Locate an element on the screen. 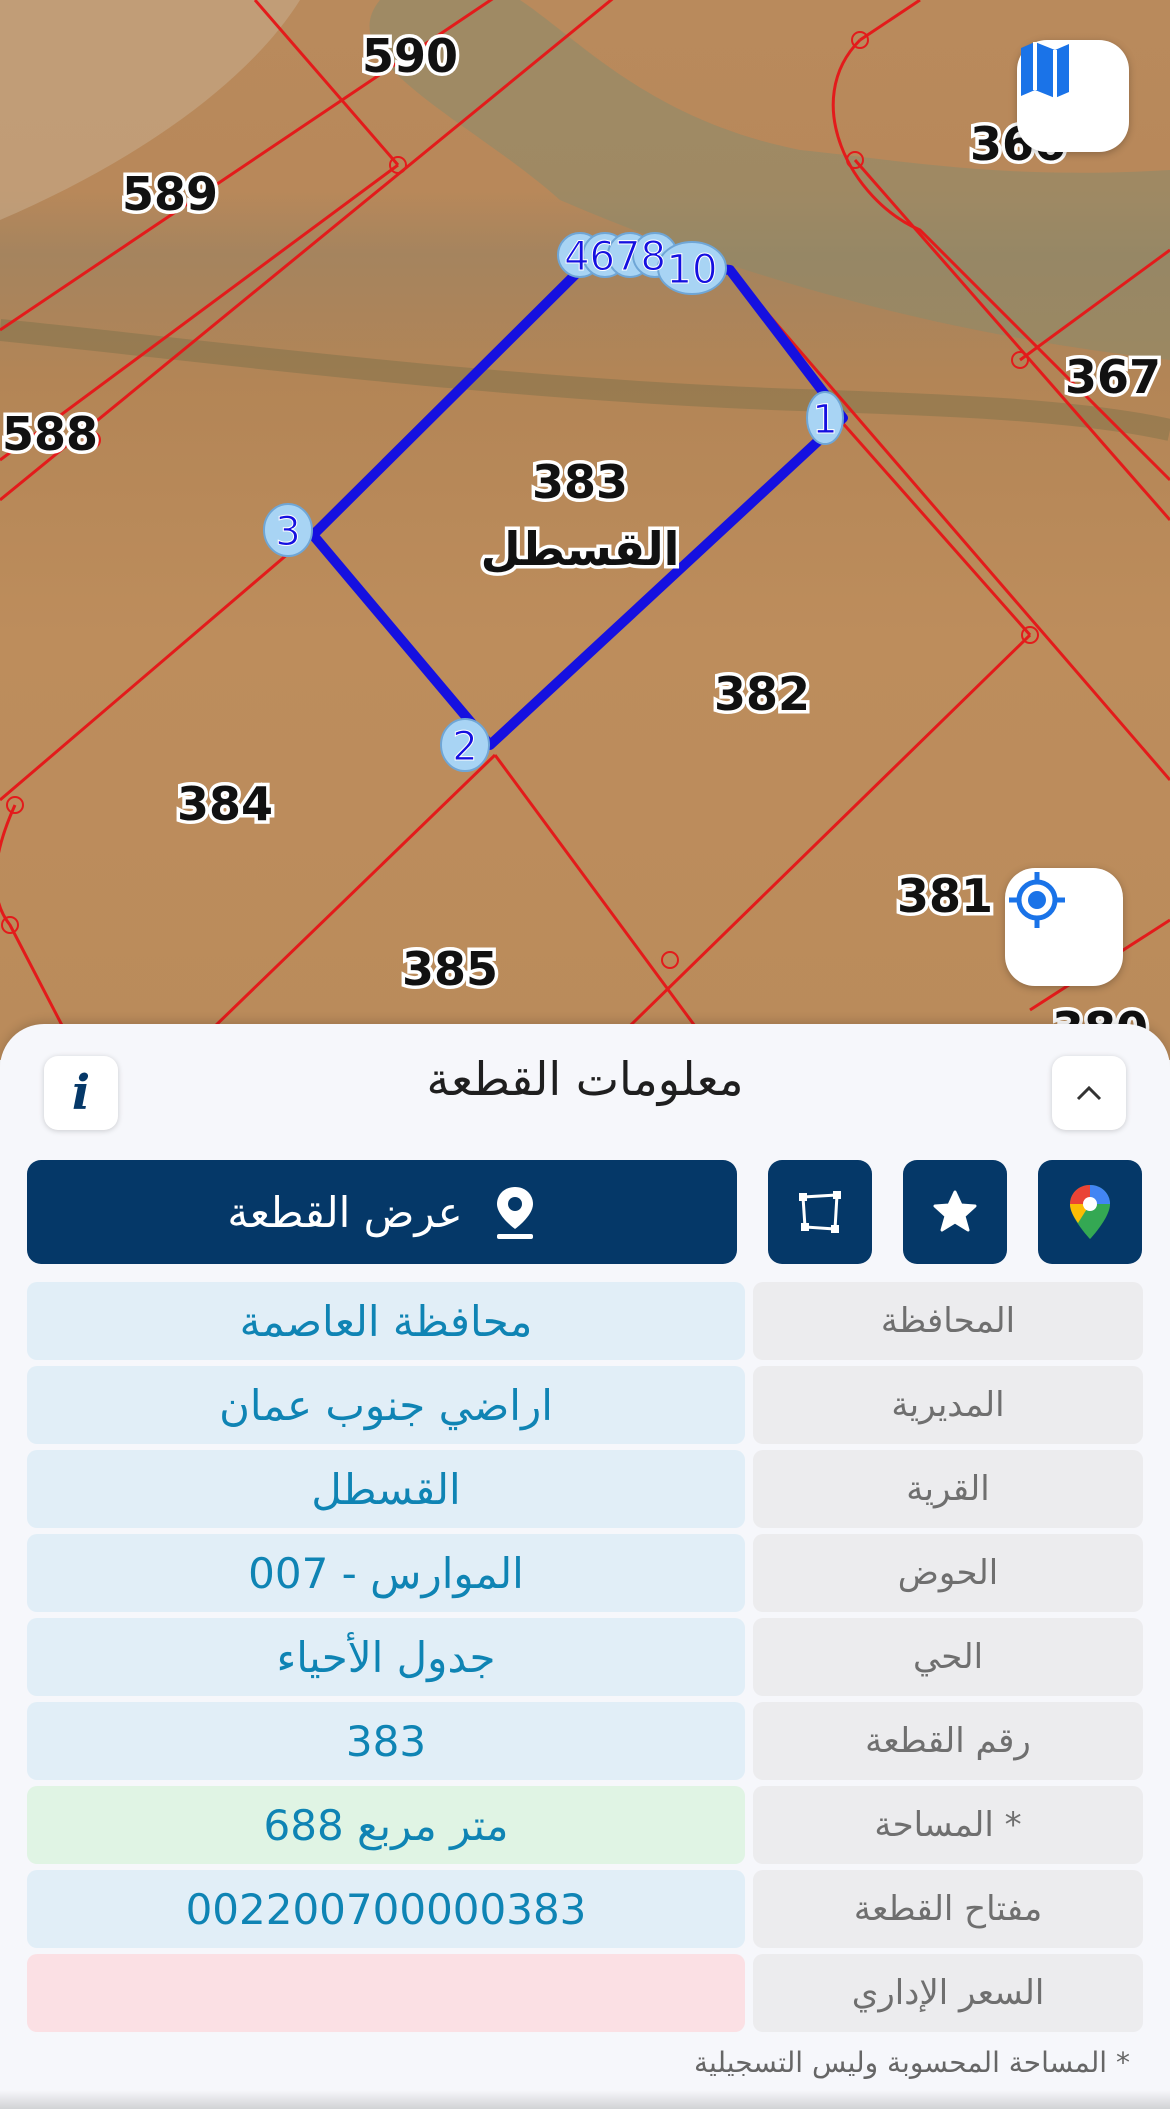 This screenshot has height=2109, width=1170. show-parcel-label: عرض القطعة is located at coordinates (345, 1212).